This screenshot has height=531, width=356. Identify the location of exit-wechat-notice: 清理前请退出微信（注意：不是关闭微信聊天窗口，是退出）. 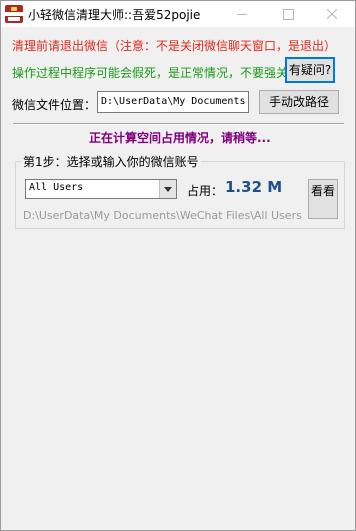
(174, 46).